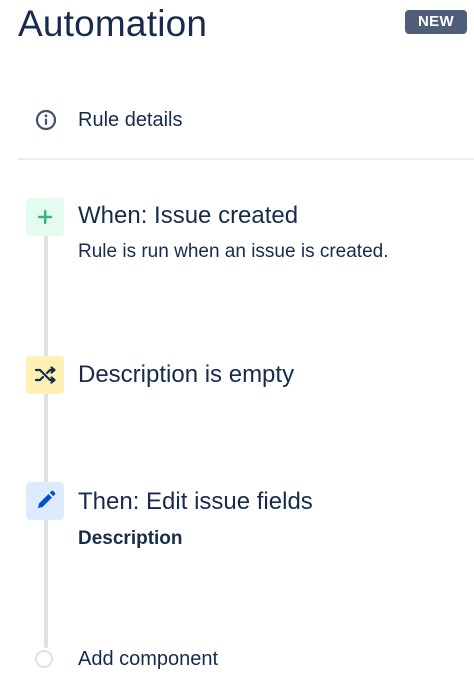 The image size is (474, 689). I want to click on new-badge: NEW, so click(436, 22).